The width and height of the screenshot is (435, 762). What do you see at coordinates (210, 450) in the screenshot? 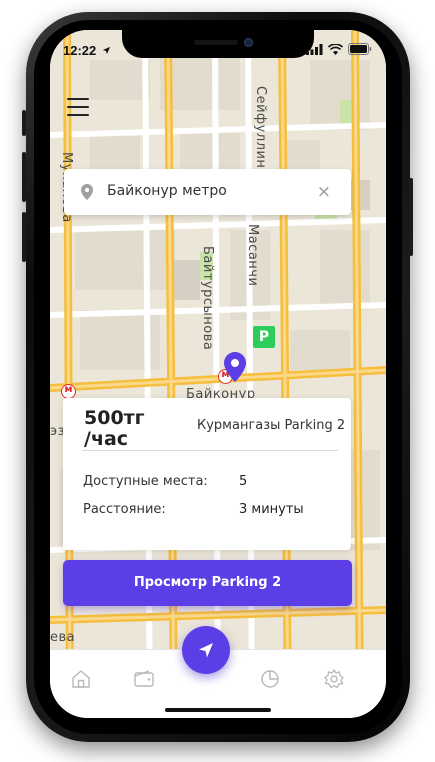
I see `divider` at bounding box center [210, 450].